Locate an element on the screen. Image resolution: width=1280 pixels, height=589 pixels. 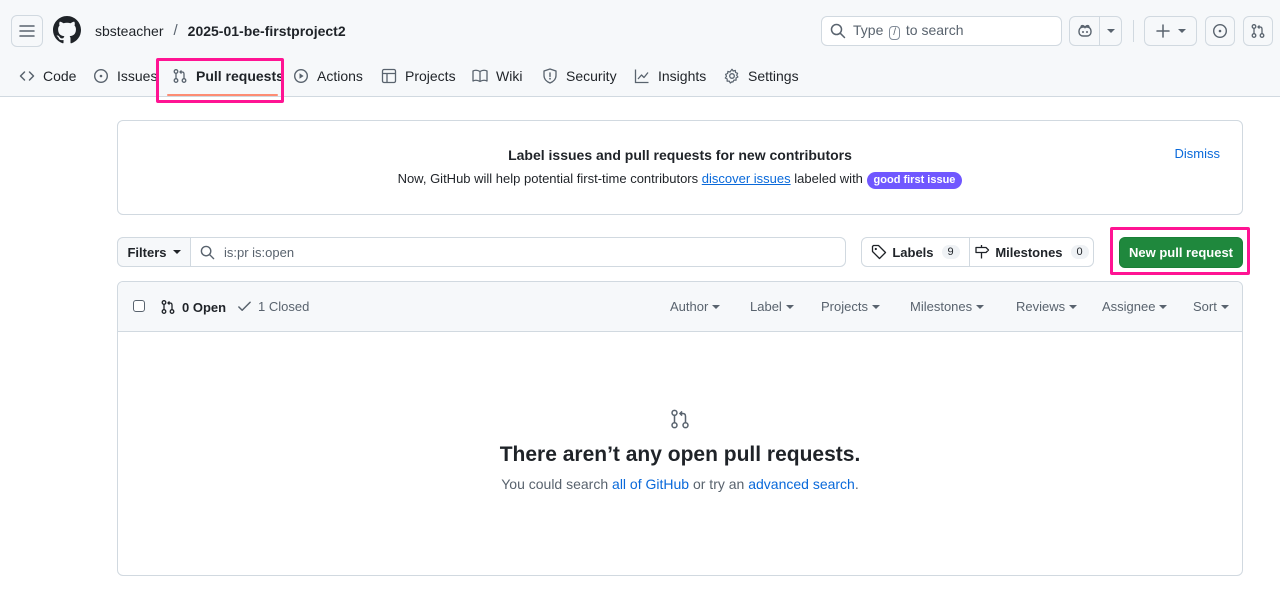
tab-label: Code is located at coordinates (60, 76).